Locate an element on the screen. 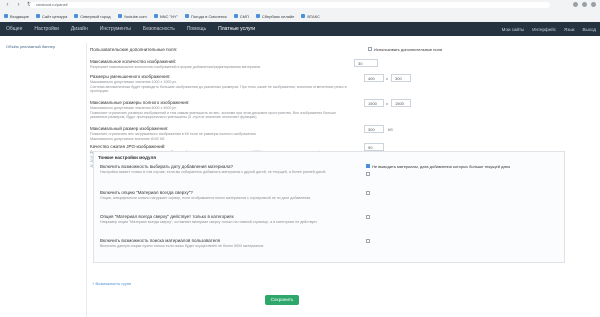 This screenshot has width=600, height=317. bookmark-label: Погода в Смоленск is located at coordinates (208, 16).